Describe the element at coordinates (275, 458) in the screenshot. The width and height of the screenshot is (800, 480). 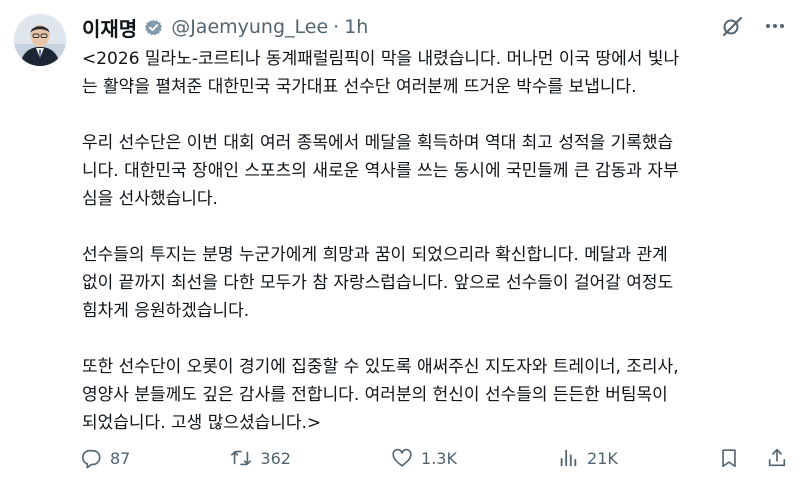
I see `repost-count: 362` at that location.